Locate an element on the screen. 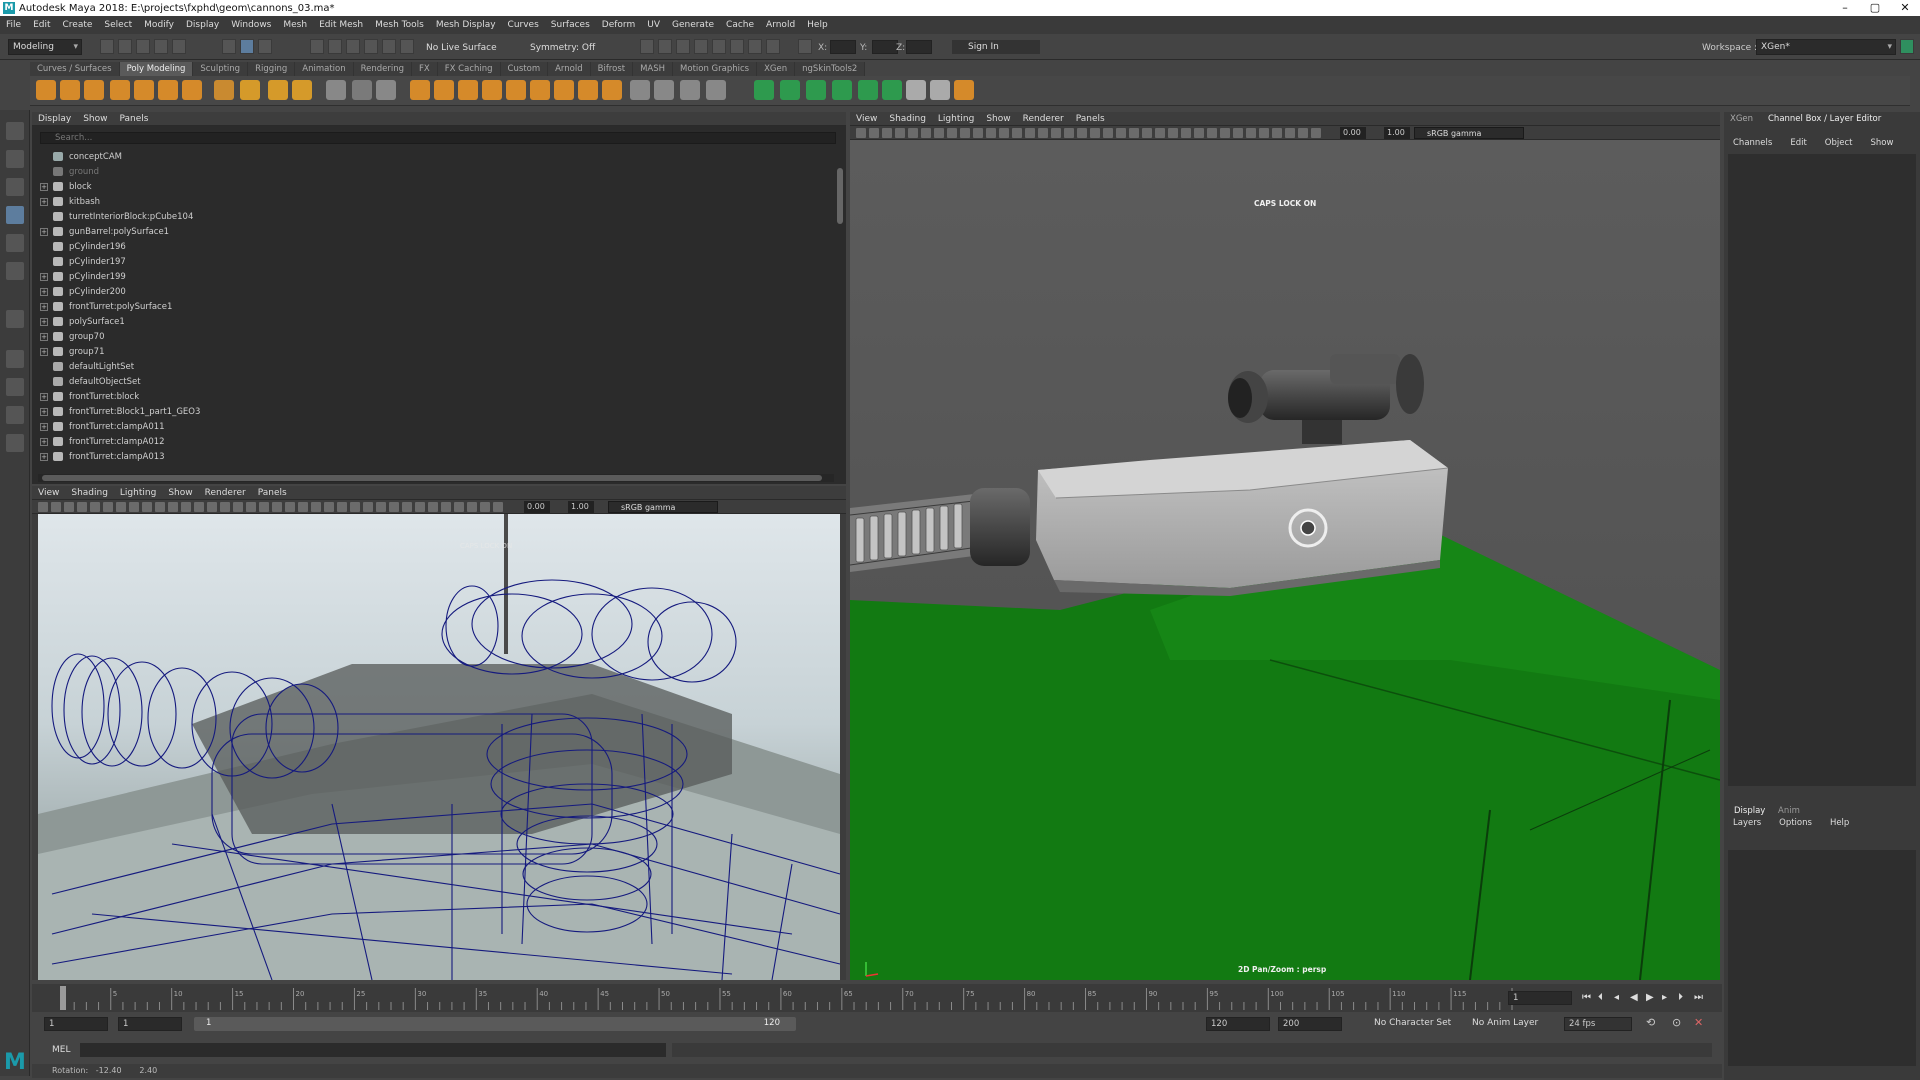 The height and width of the screenshot is (1080, 1920). wireframe-viewport-menu-renderer: Renderer is located at coordinates (225, 493).